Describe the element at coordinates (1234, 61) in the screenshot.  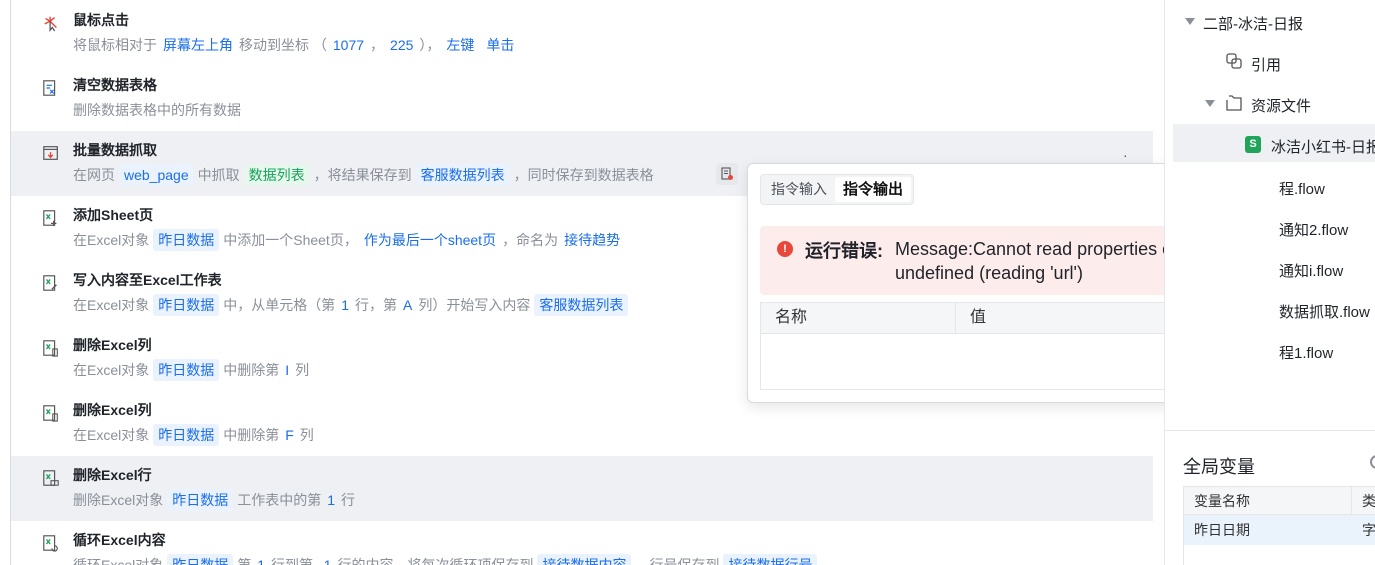
I see `reference-icon` at that location.